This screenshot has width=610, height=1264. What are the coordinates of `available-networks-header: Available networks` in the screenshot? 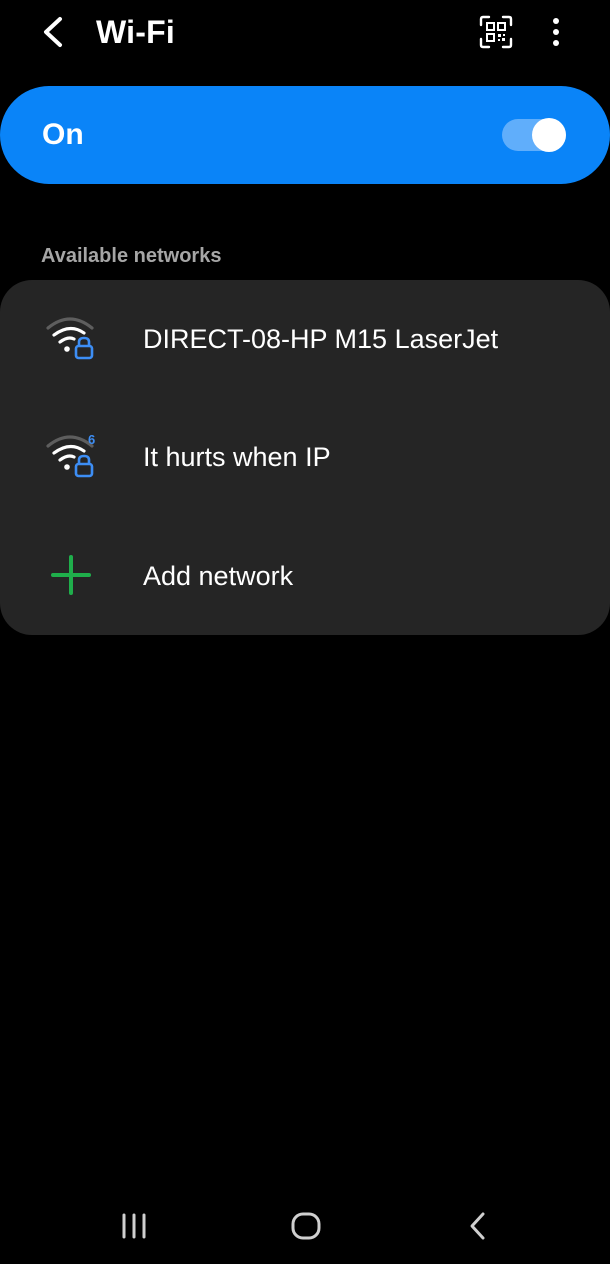 It's located at (131, 256).